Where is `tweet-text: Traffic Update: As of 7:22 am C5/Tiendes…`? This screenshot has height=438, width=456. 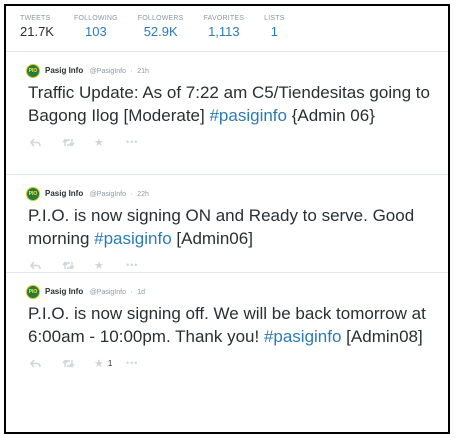 tweet-text: Traffic Update: As of 7:22 am C5/Tiendes… is located at coordinates (232, 104).